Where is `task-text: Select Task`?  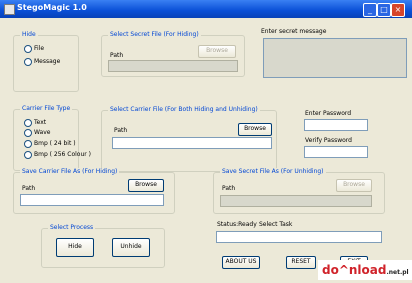 task-text: Select Task is located at coordinates (276, 224).